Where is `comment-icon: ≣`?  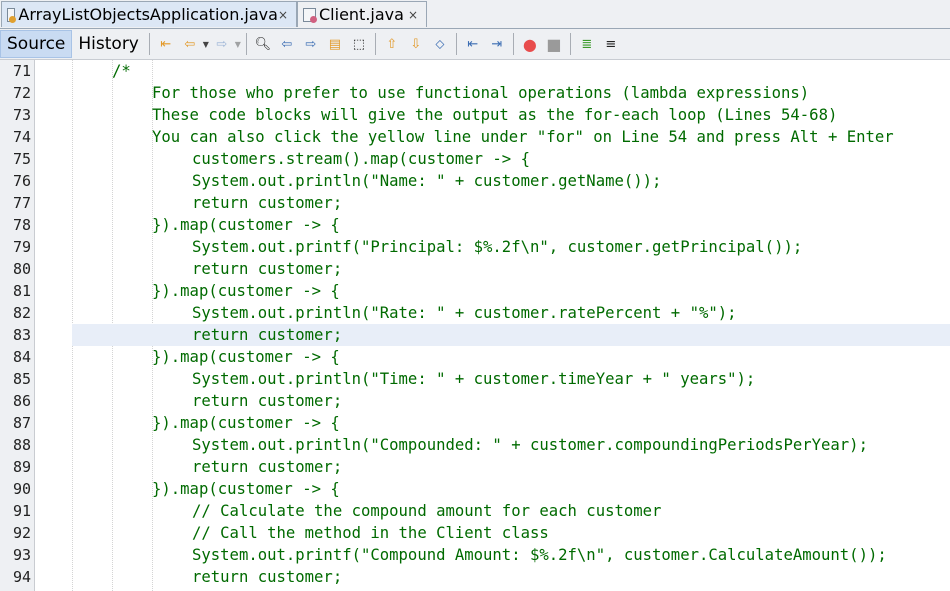 comment-icon: ≣ is located at coordinates (587, 44).